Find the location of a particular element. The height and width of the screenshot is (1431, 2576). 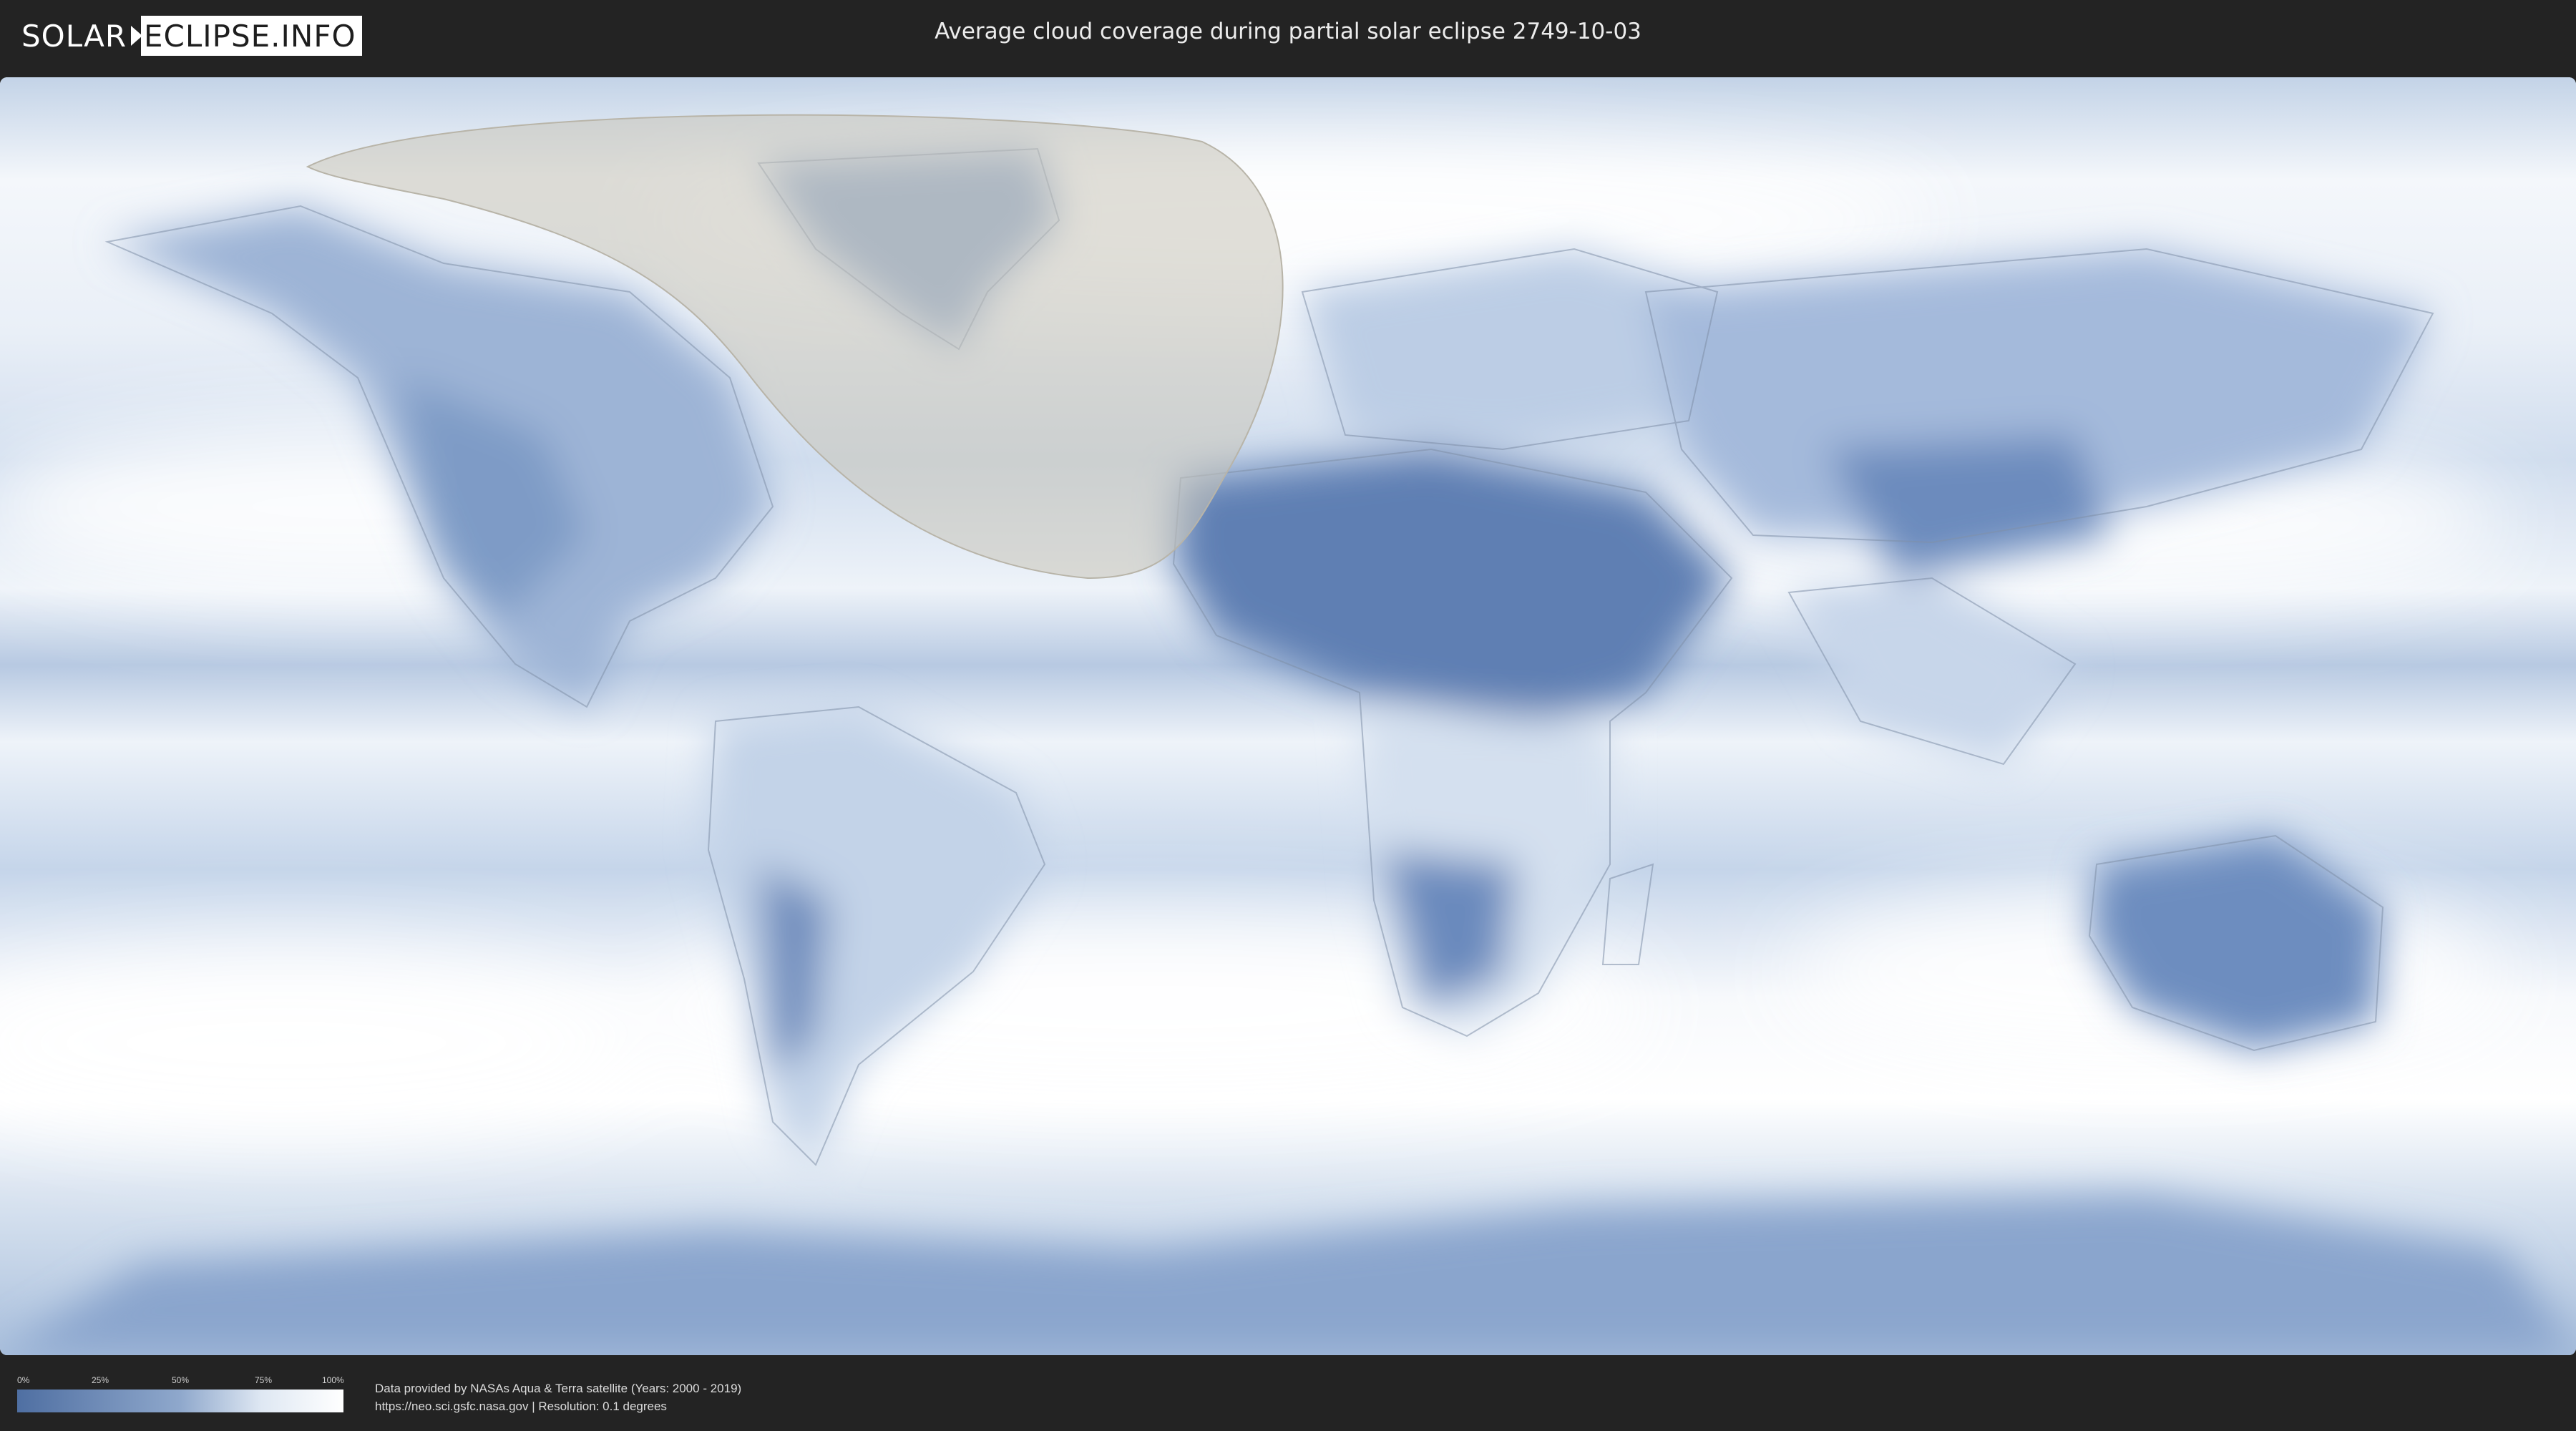

legend-tick-100: 100% is located at coordinates (333, 1380).